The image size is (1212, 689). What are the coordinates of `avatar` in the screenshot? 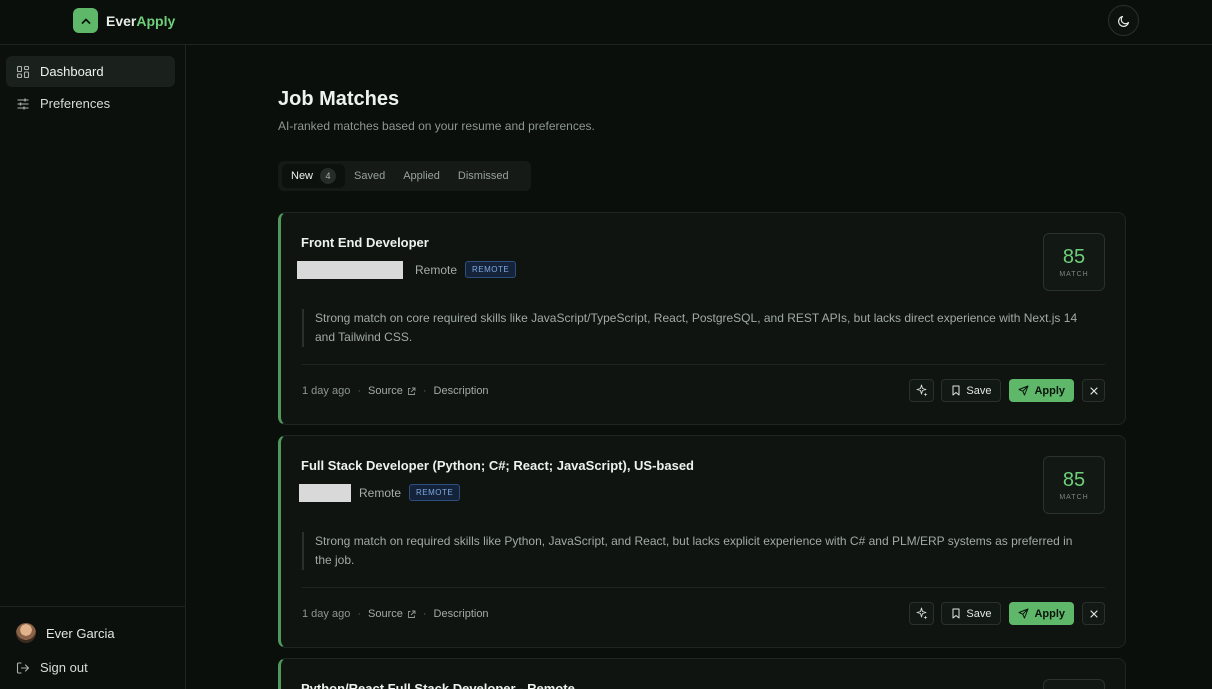 It's located at (26, 633).